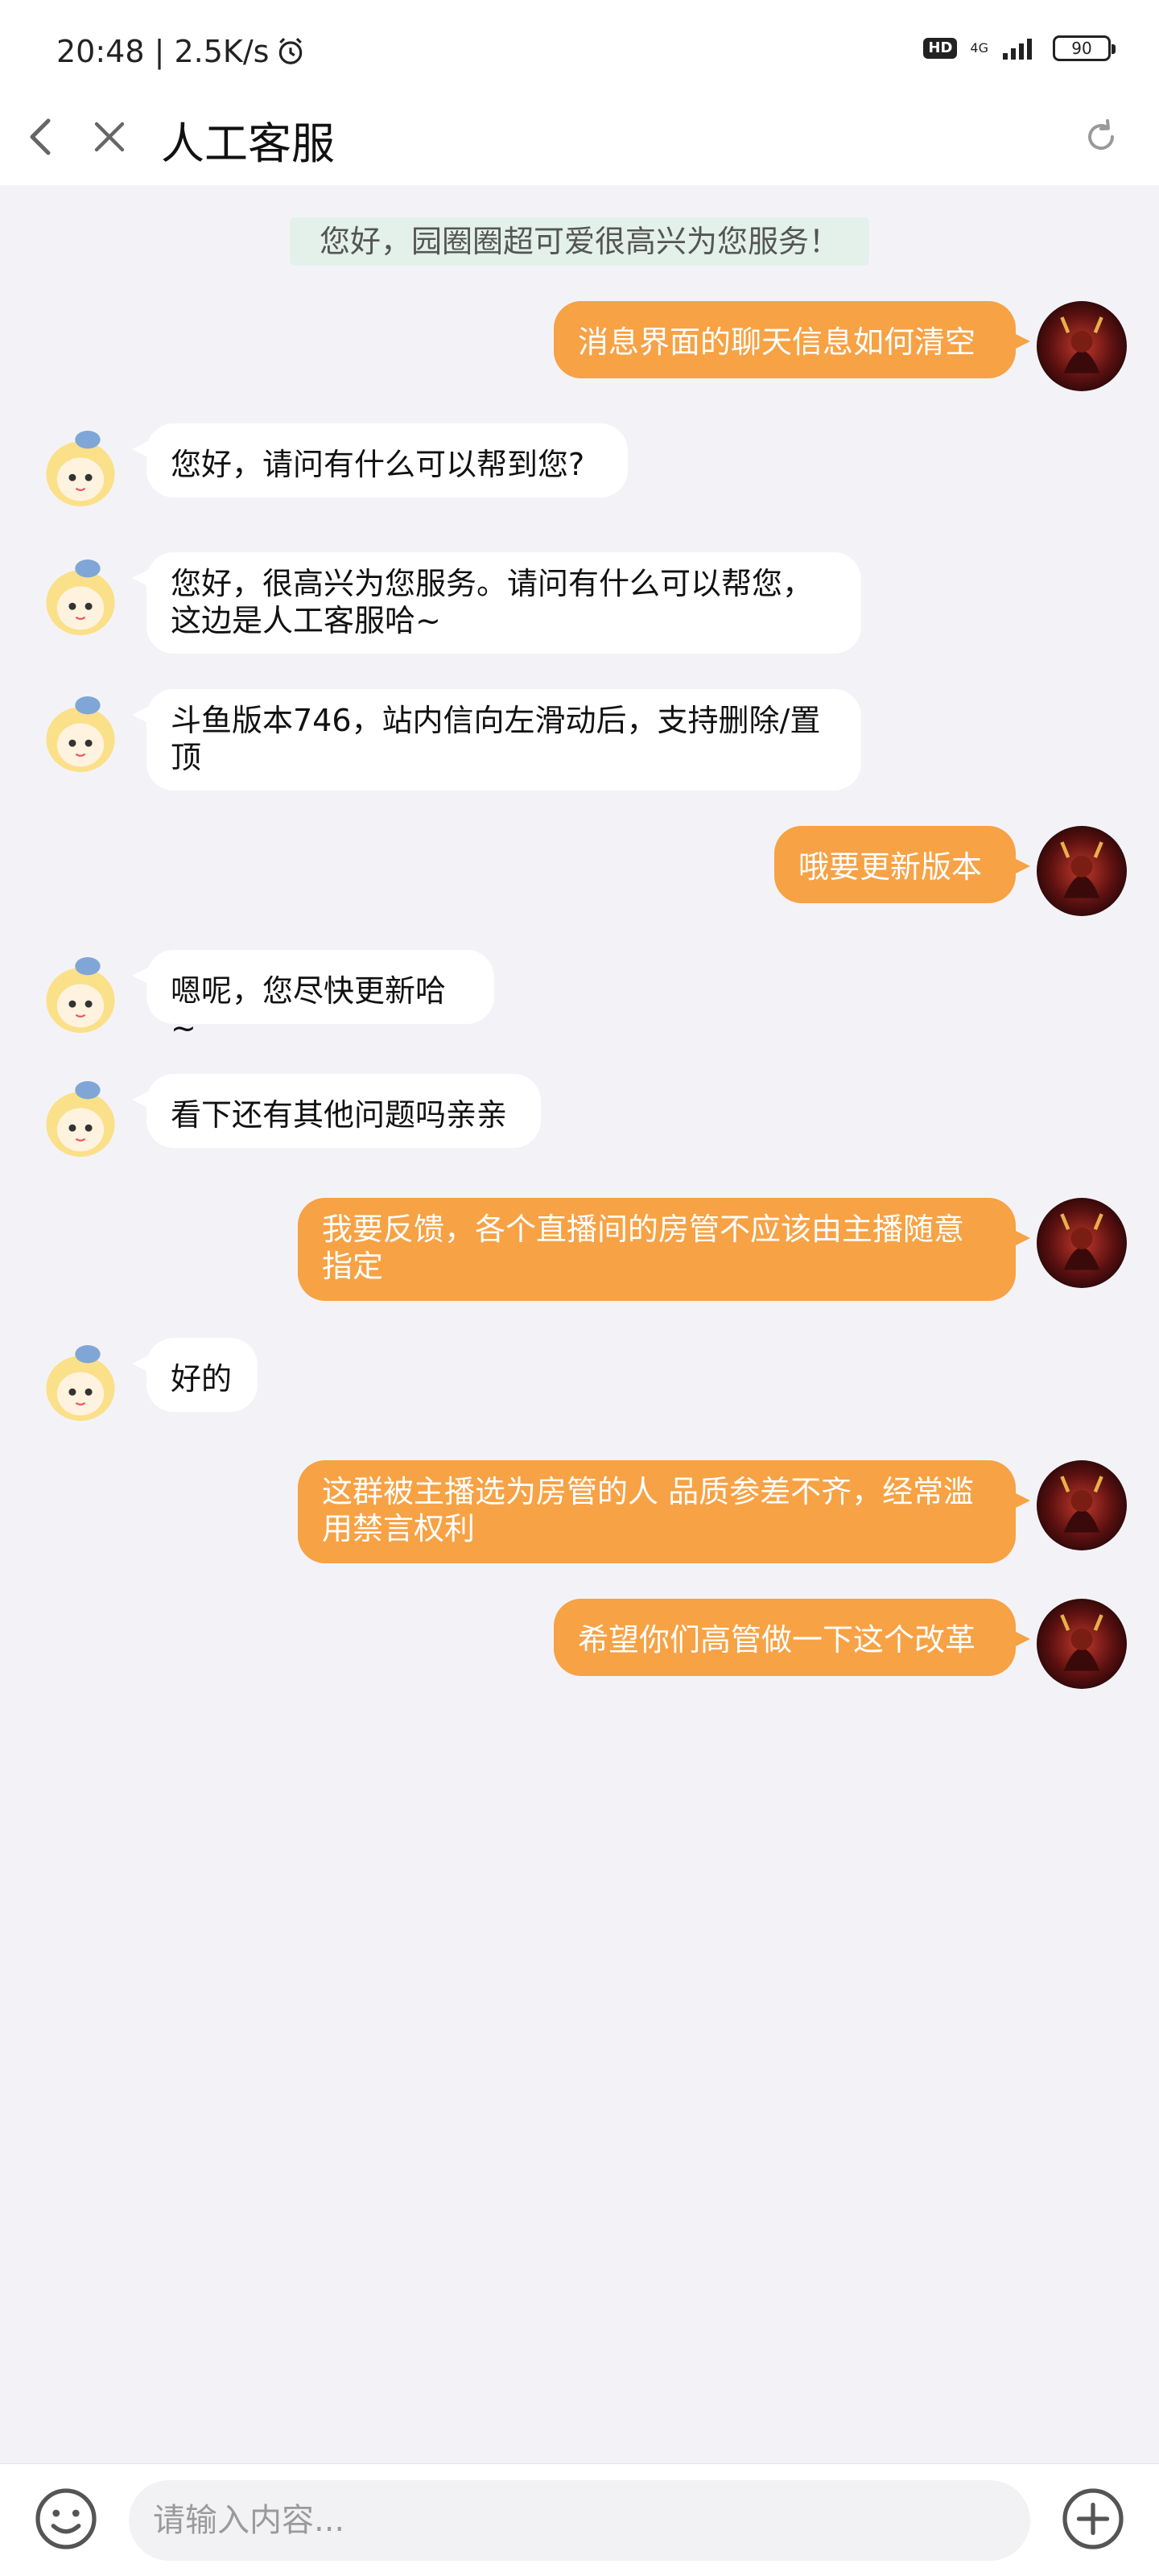 This screenshot has width=1159, height=2576. I want to click on input-bar, so click(579, 2519).